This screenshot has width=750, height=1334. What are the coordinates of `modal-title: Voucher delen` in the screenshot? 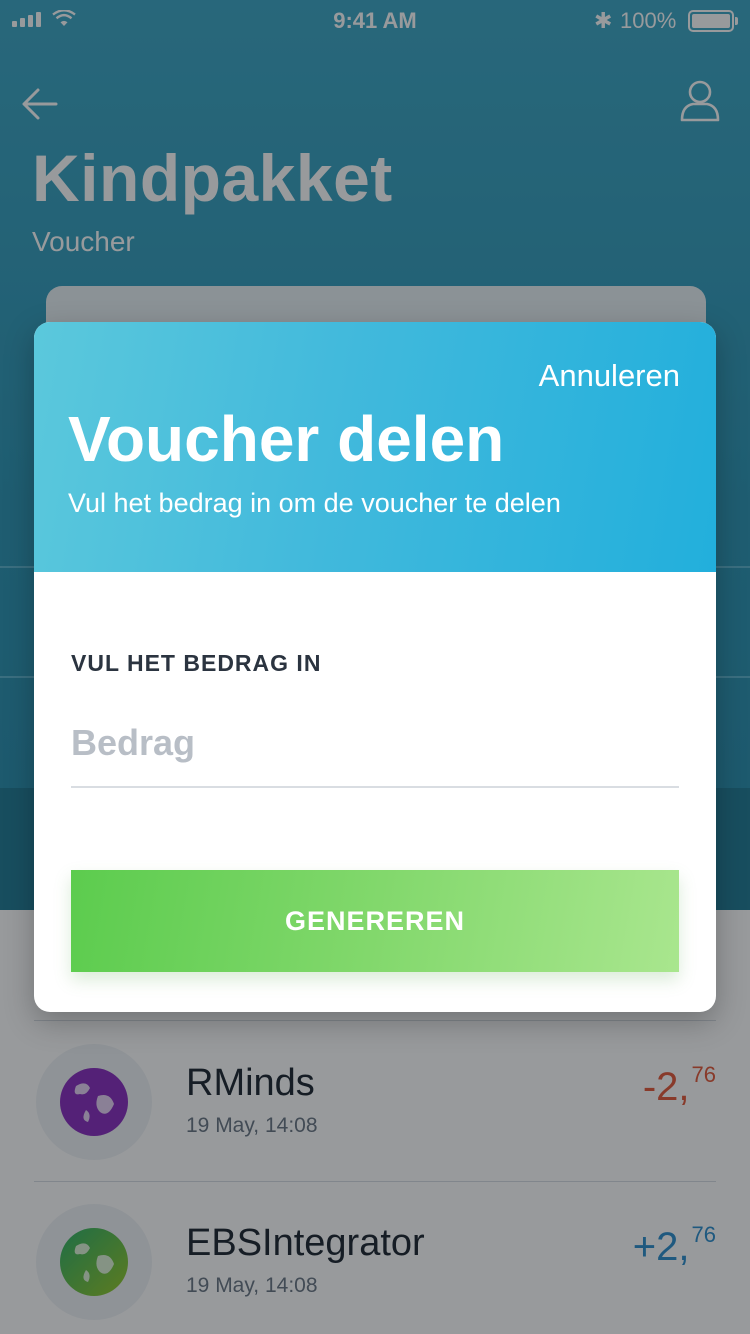 It's located at (286, 439).